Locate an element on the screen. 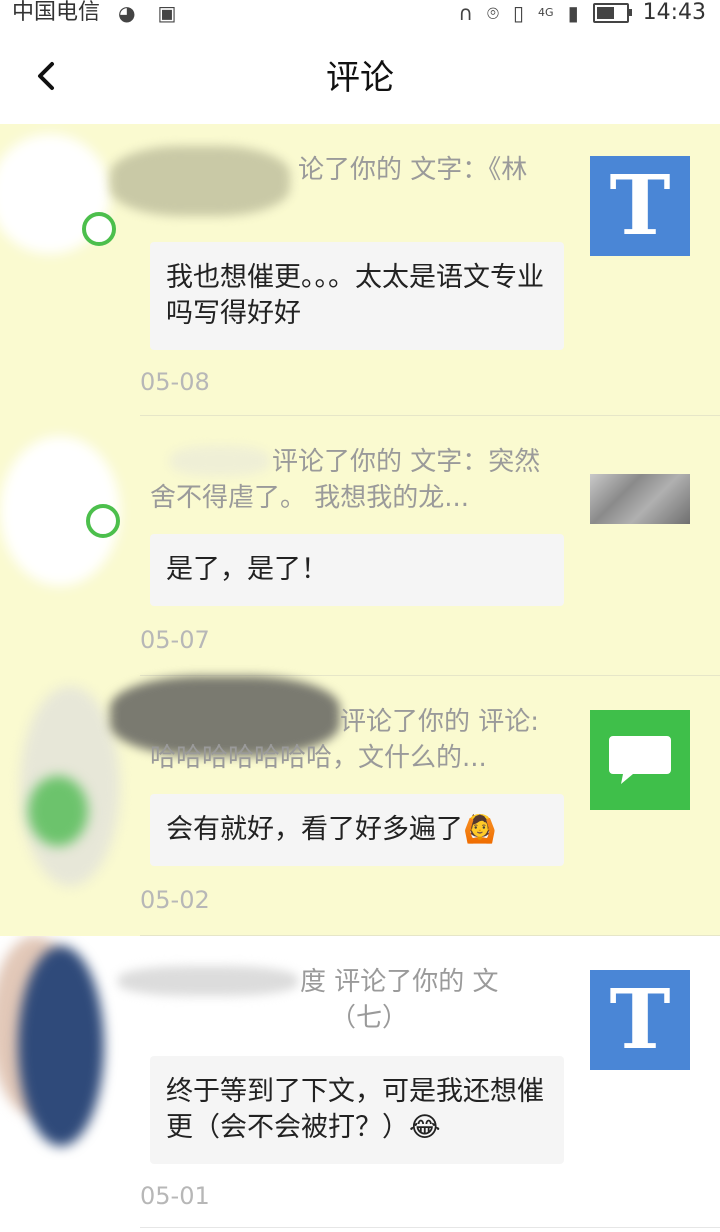  divider is located at coordinates (430, 1227).